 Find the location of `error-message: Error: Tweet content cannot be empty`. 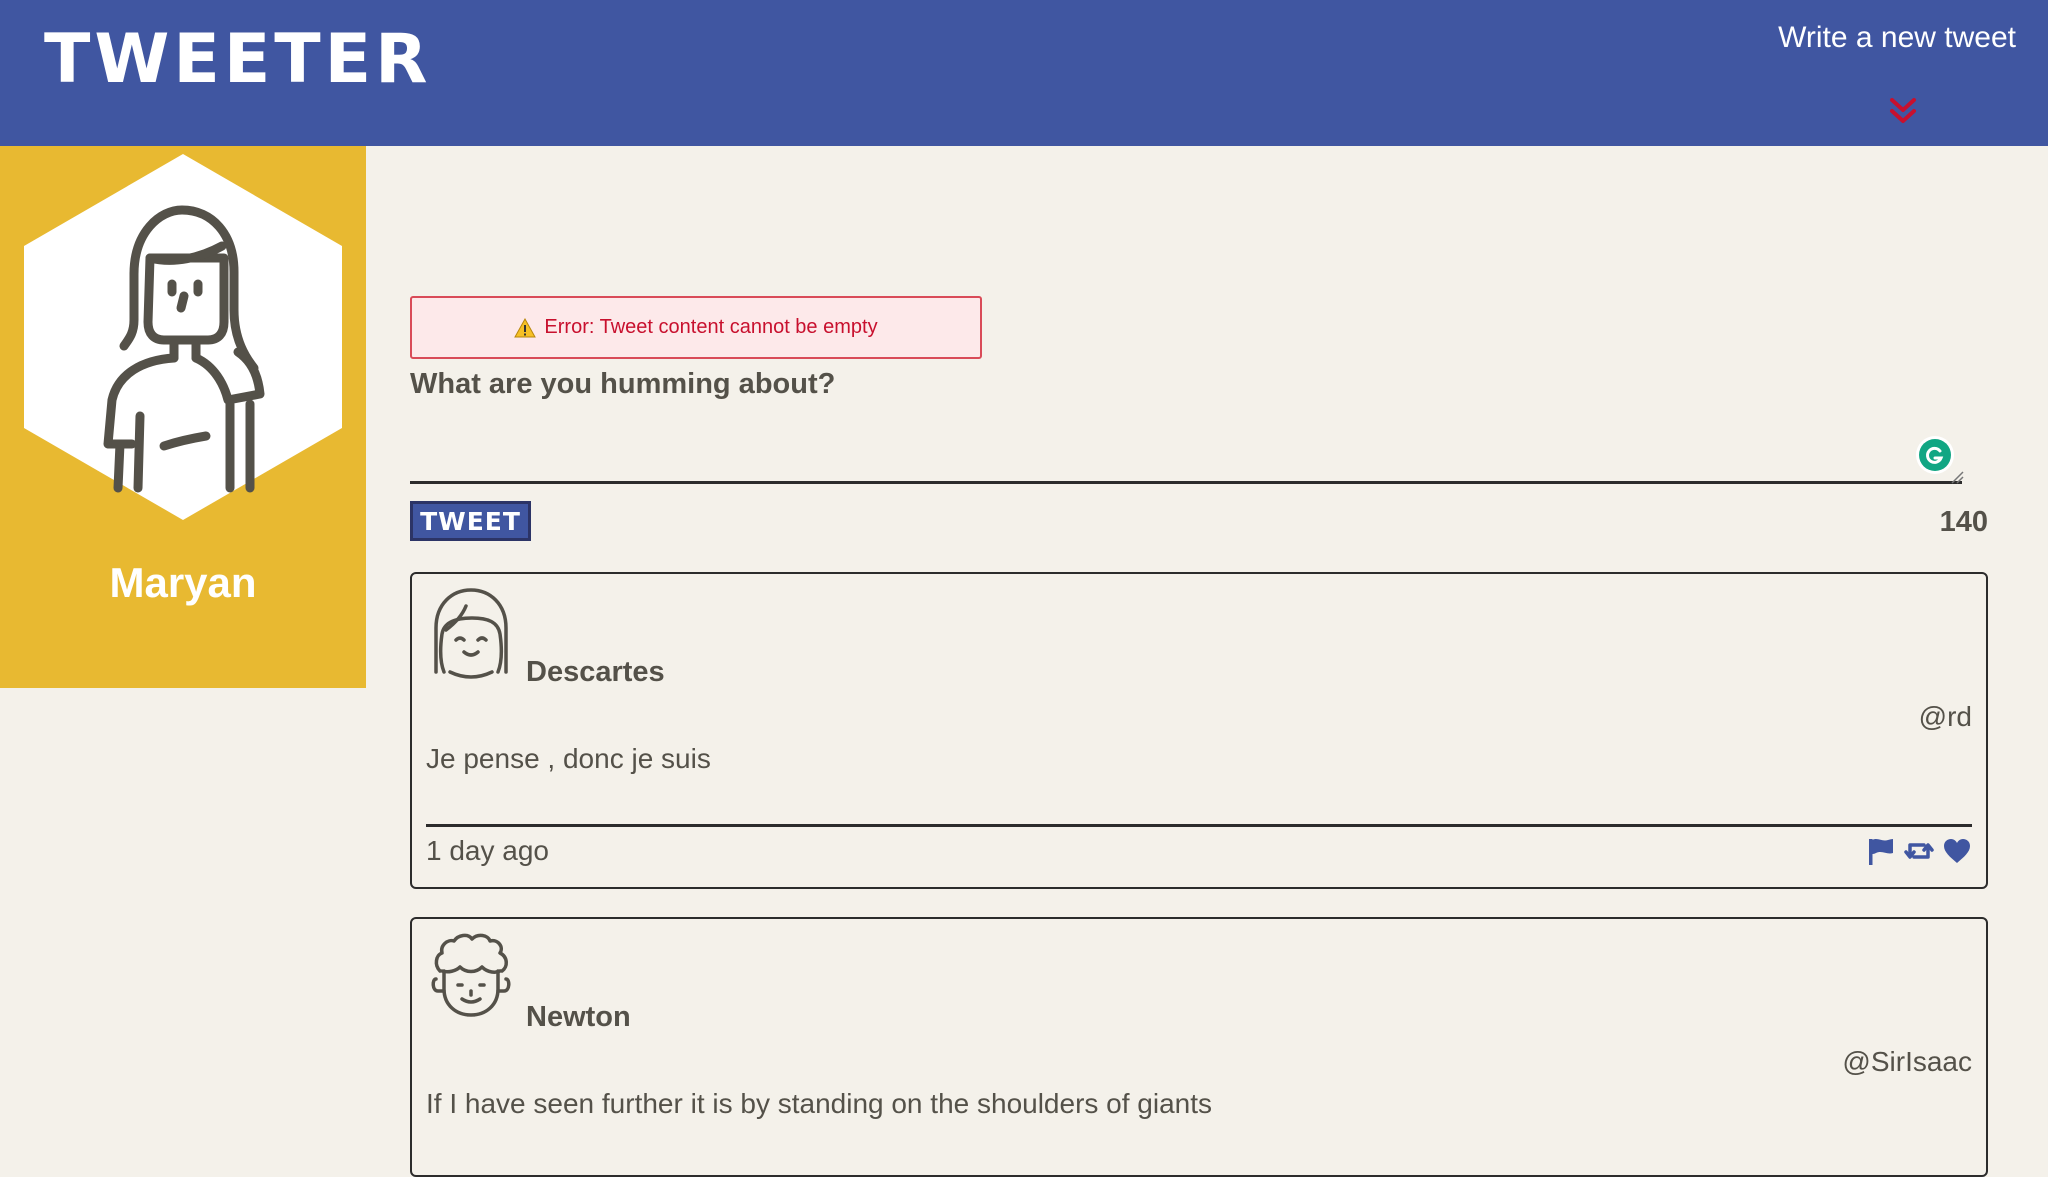

error-message: Error: Tweet content cannot be empty is located at coordinates (696, 327).